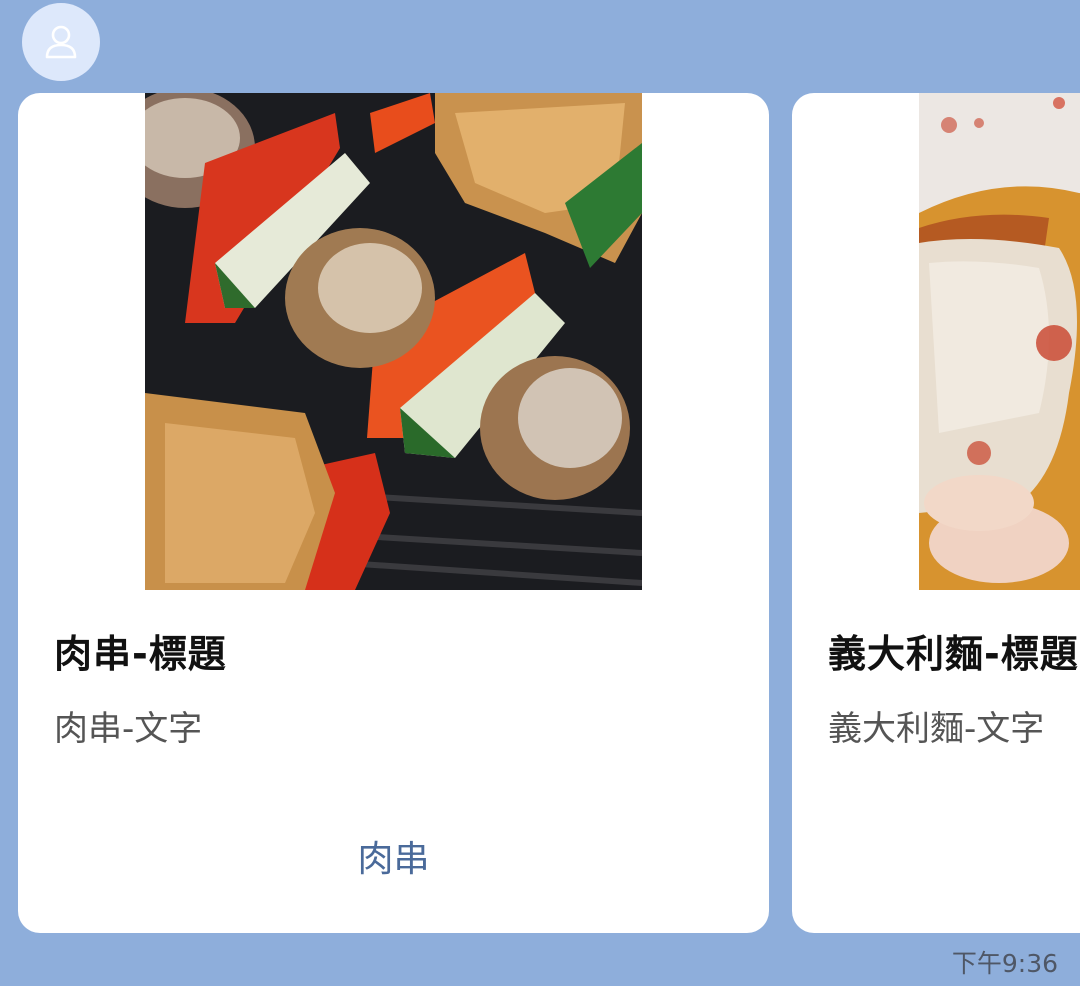  I want to click on card-title: 肉串-標題, so click(140, 654).